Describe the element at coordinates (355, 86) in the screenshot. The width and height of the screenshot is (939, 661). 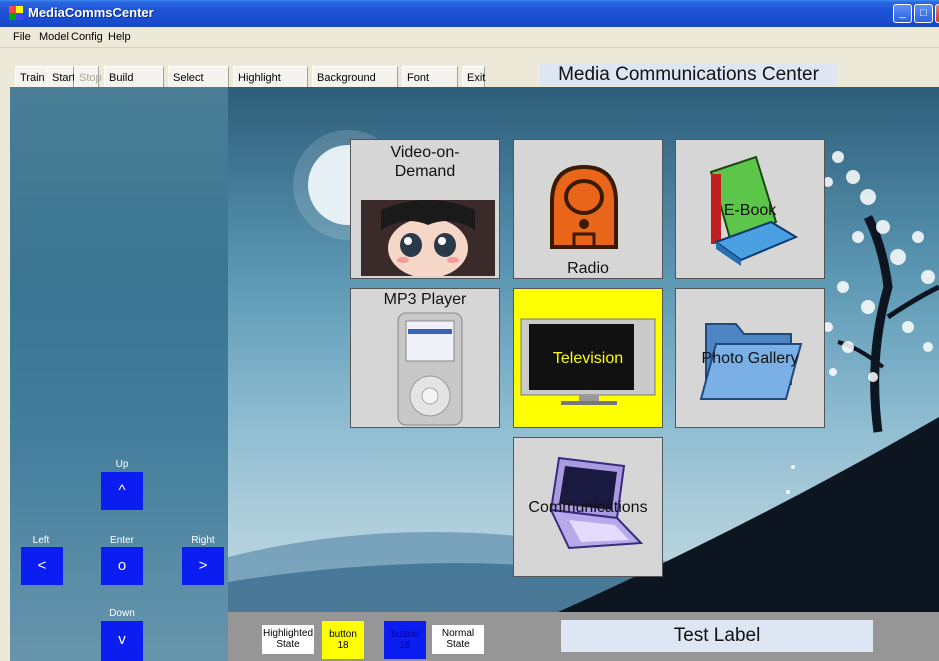
I see `background-colour-button: Background Colour` at that location.